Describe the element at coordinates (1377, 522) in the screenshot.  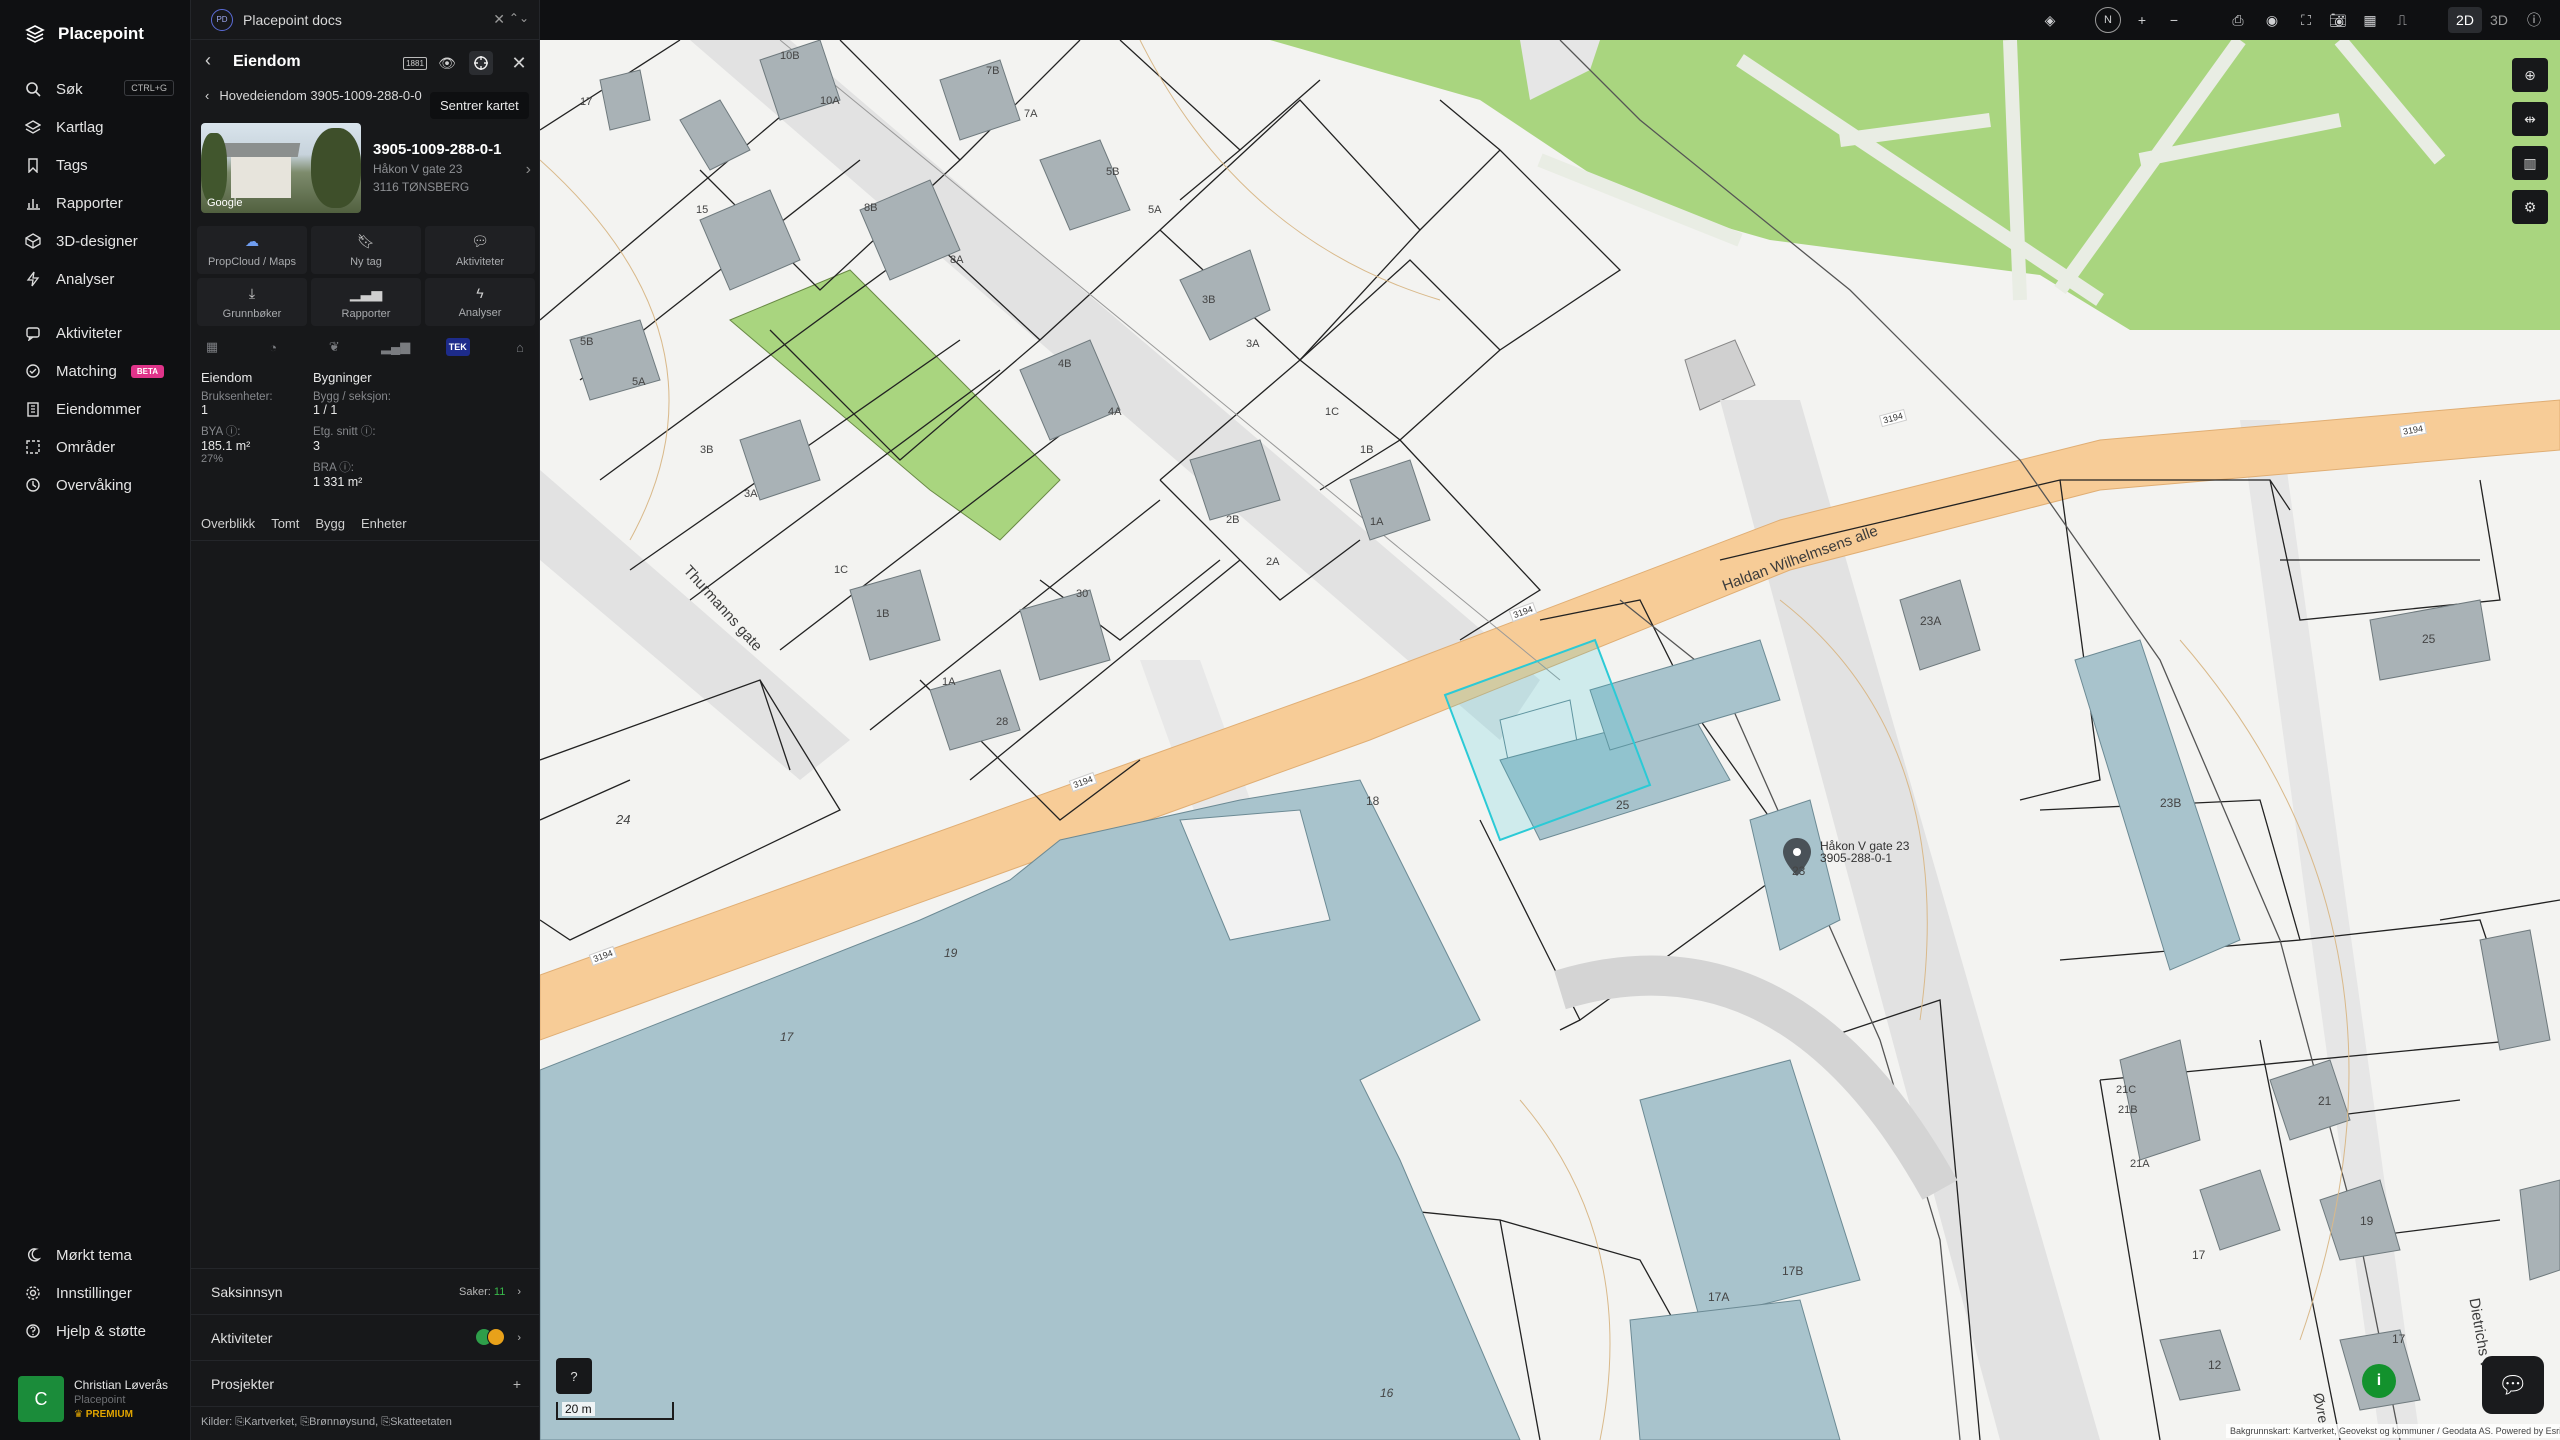
I see `building-number: 1A` at that location.